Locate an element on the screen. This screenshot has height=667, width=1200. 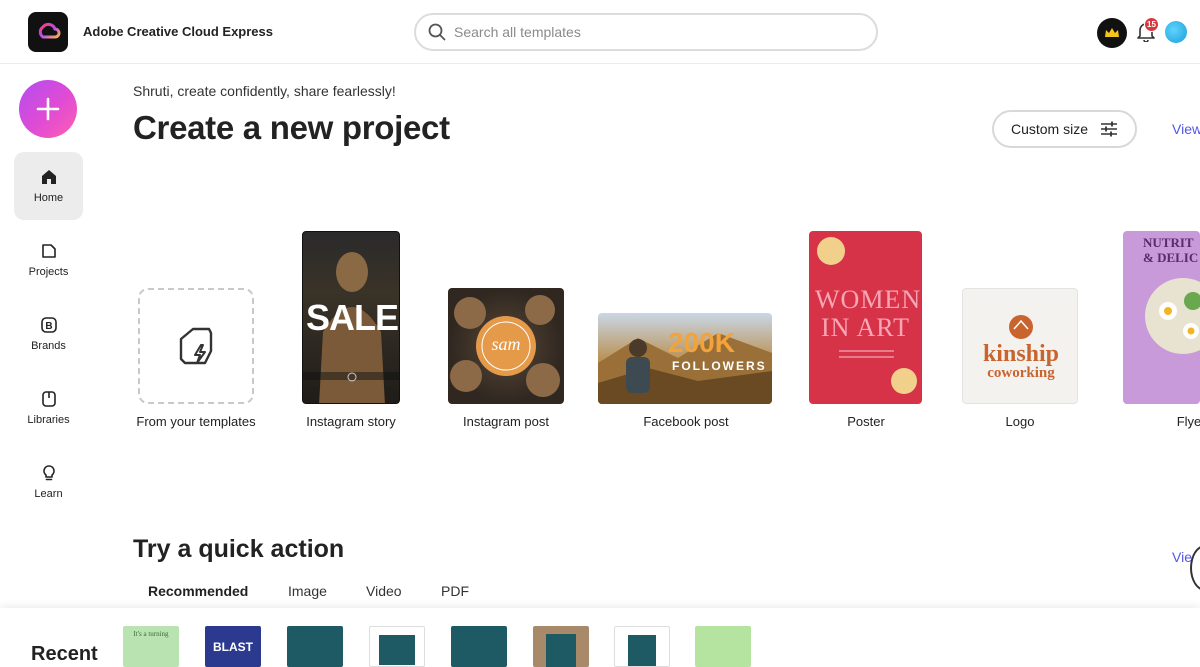
flyer-title-text: NUTRIT & DELIC is located at coordinates (1171, 250).